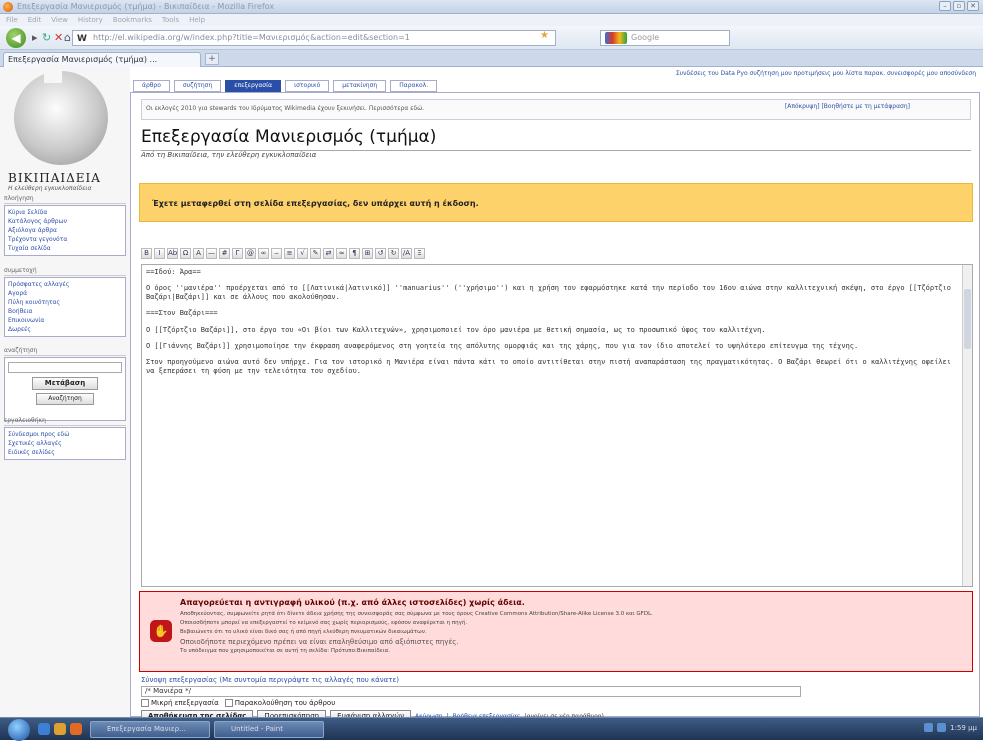 The width and height of the screenshot is (983, 741). What do you see at coordinates (289, 253) in the screenshot?
I see `toolbar-button-icon: ≡` at bounding box center [289, 253].